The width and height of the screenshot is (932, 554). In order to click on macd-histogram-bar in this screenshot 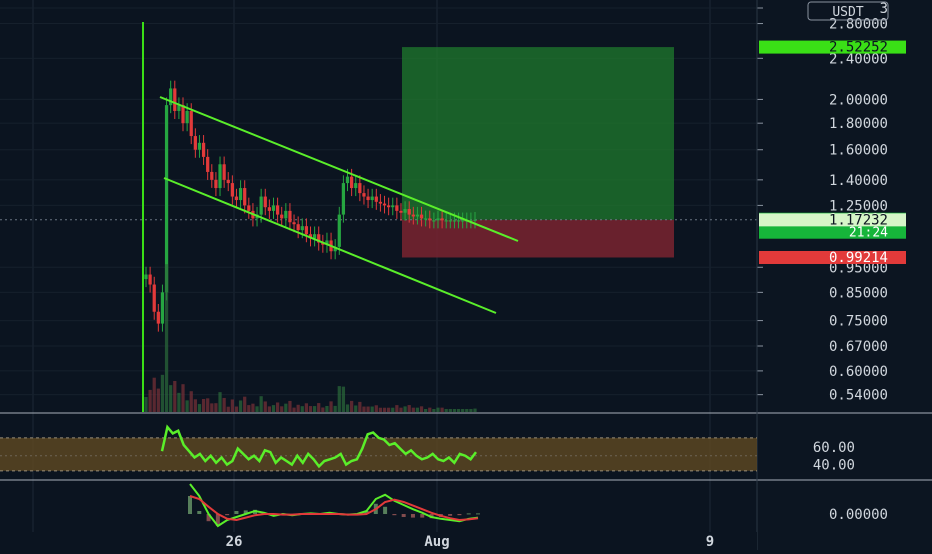, I will do `click(227, 515)`.